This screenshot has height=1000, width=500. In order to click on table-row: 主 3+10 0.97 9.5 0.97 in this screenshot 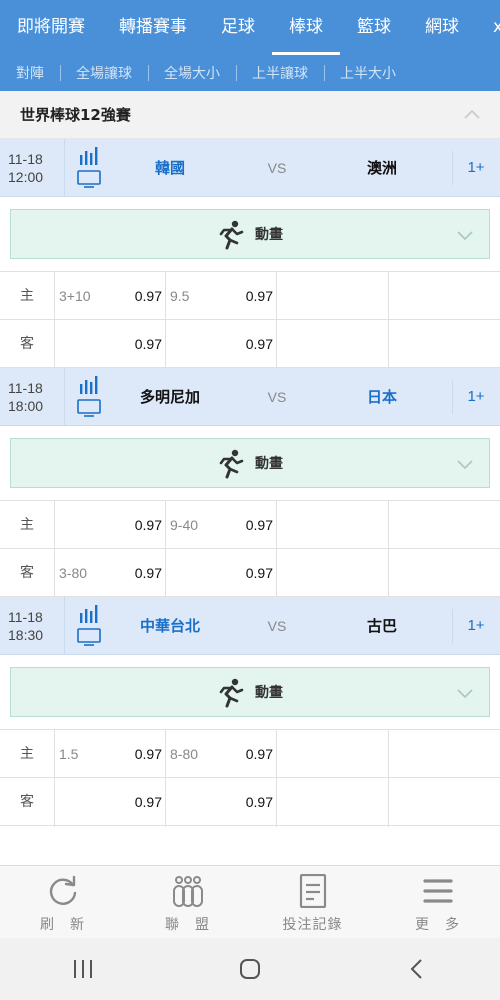, I will do `click(250, 296)`.